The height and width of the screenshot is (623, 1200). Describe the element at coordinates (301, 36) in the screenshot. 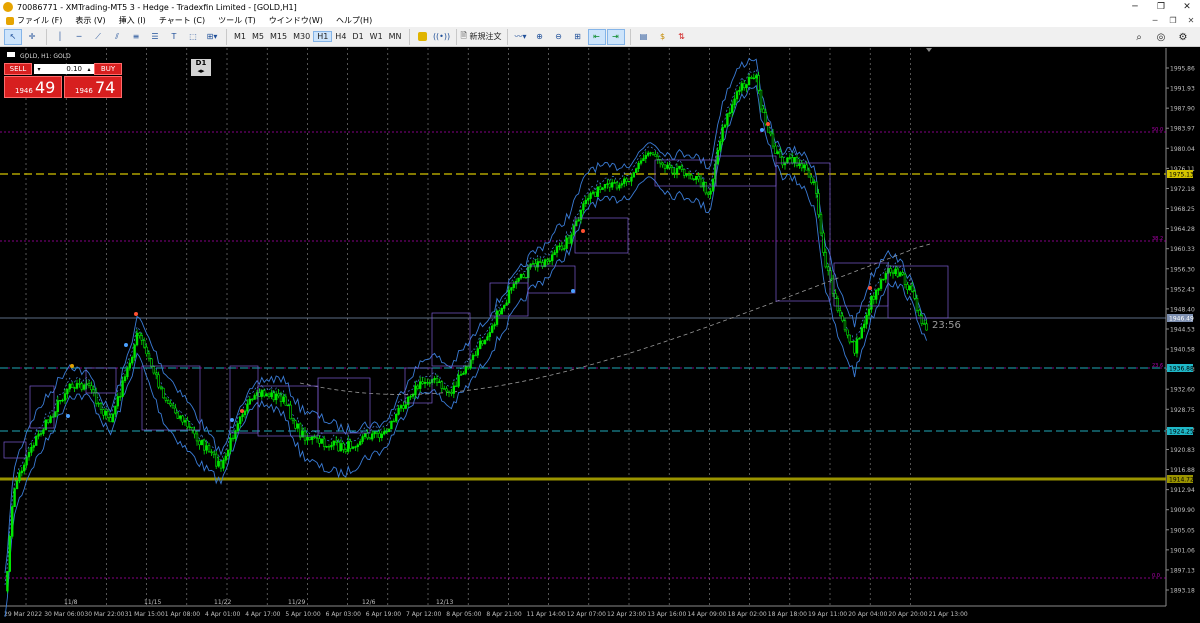

I see `timeframe-m30: M30` at that location.